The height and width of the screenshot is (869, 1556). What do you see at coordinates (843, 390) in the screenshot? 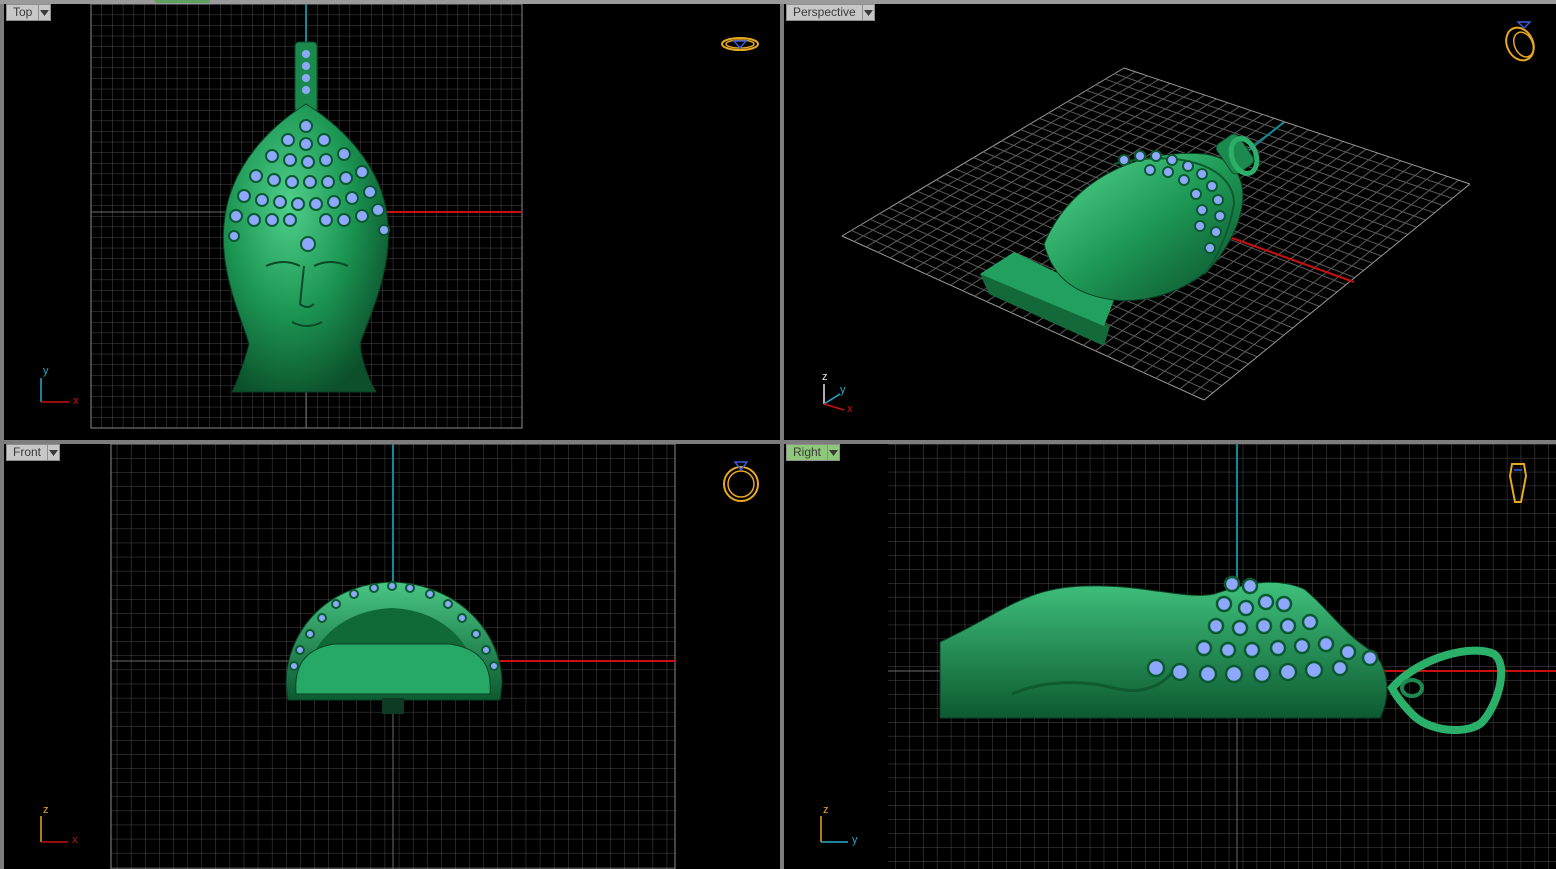
I see `persp-axis-y-label: y` at bounding box center [843, 390].